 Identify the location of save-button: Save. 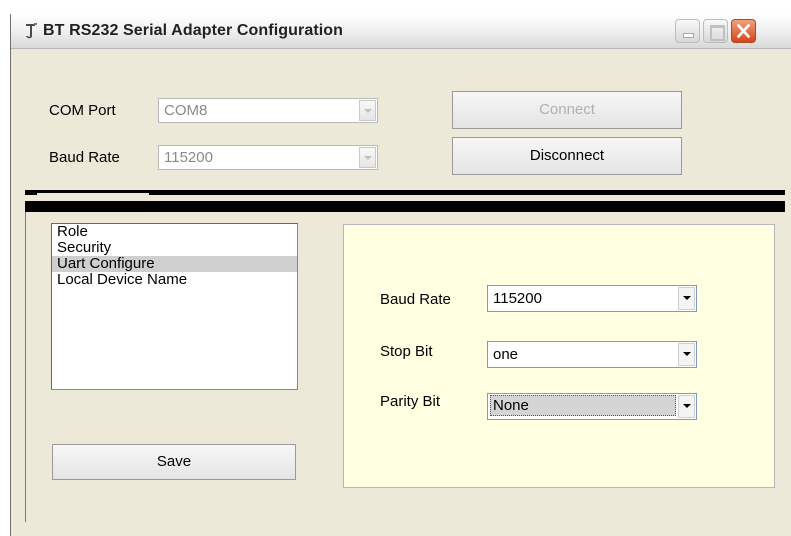
(174, 462).